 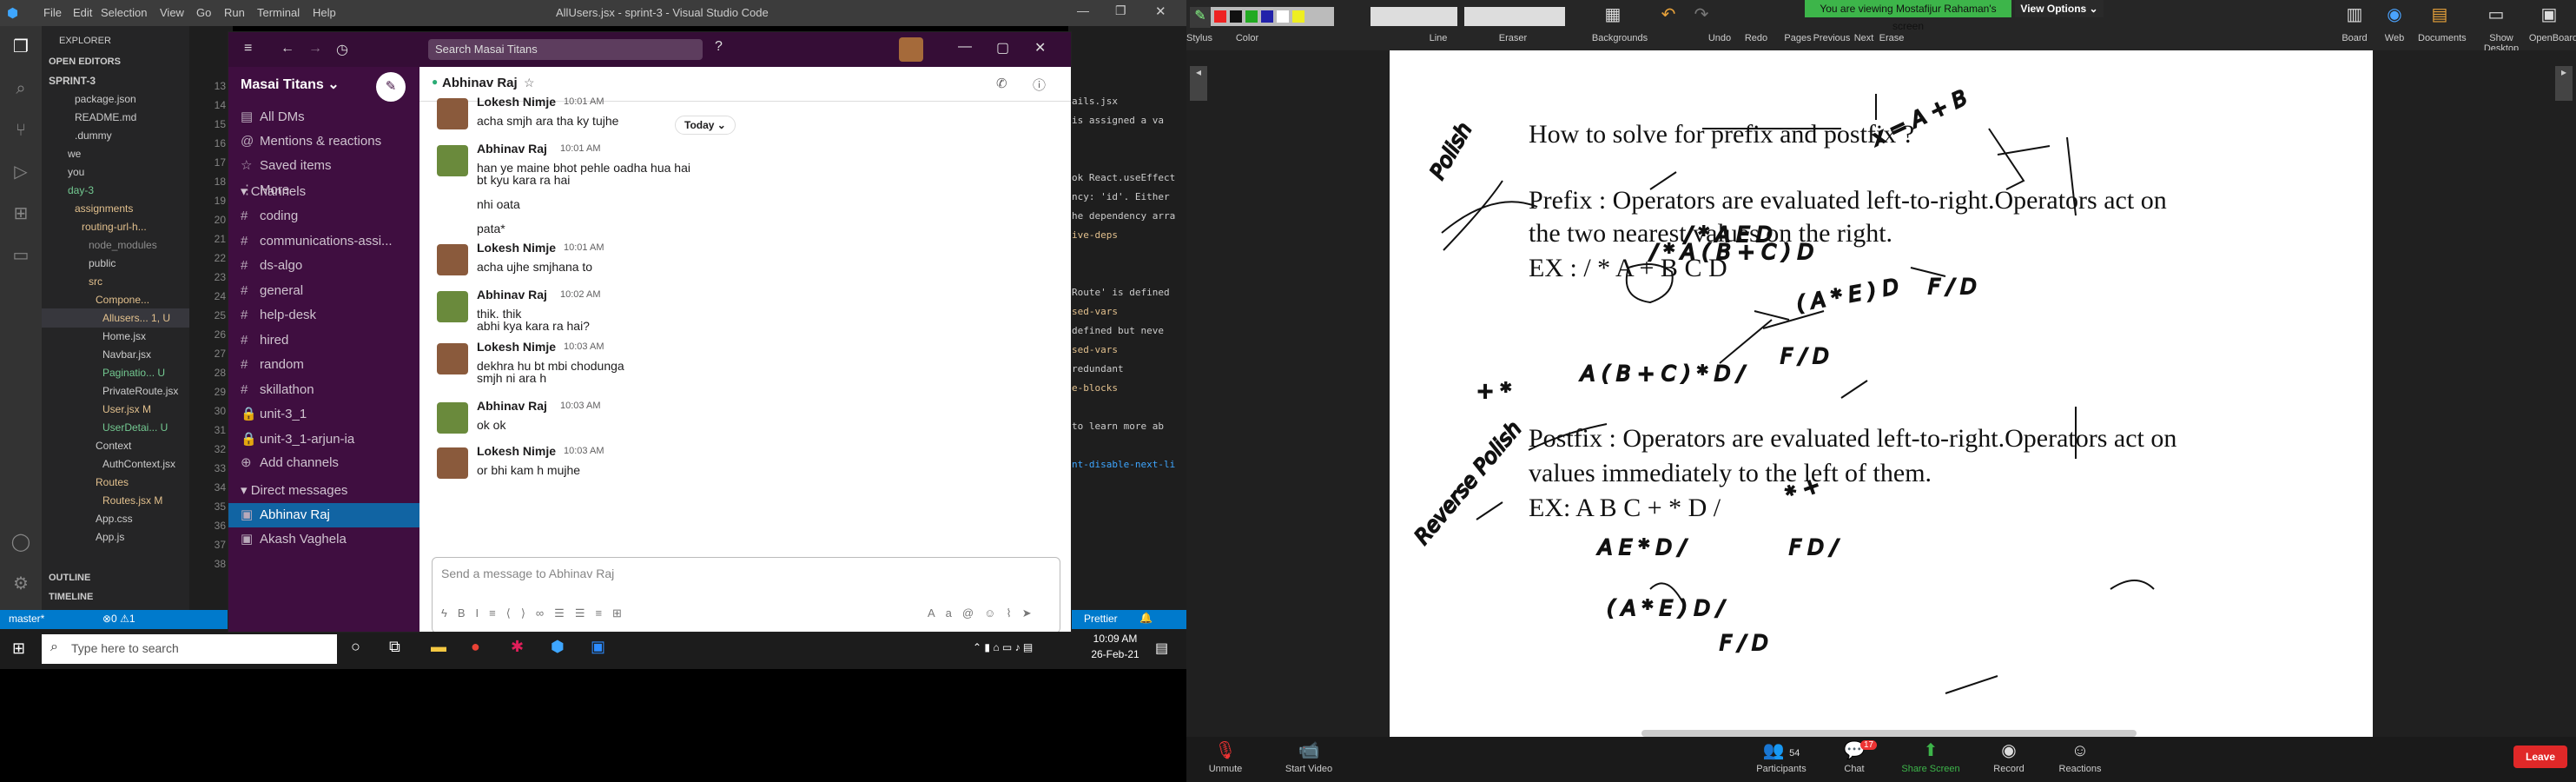 I want to click on menu-file: File, so click(x=52, y=12).